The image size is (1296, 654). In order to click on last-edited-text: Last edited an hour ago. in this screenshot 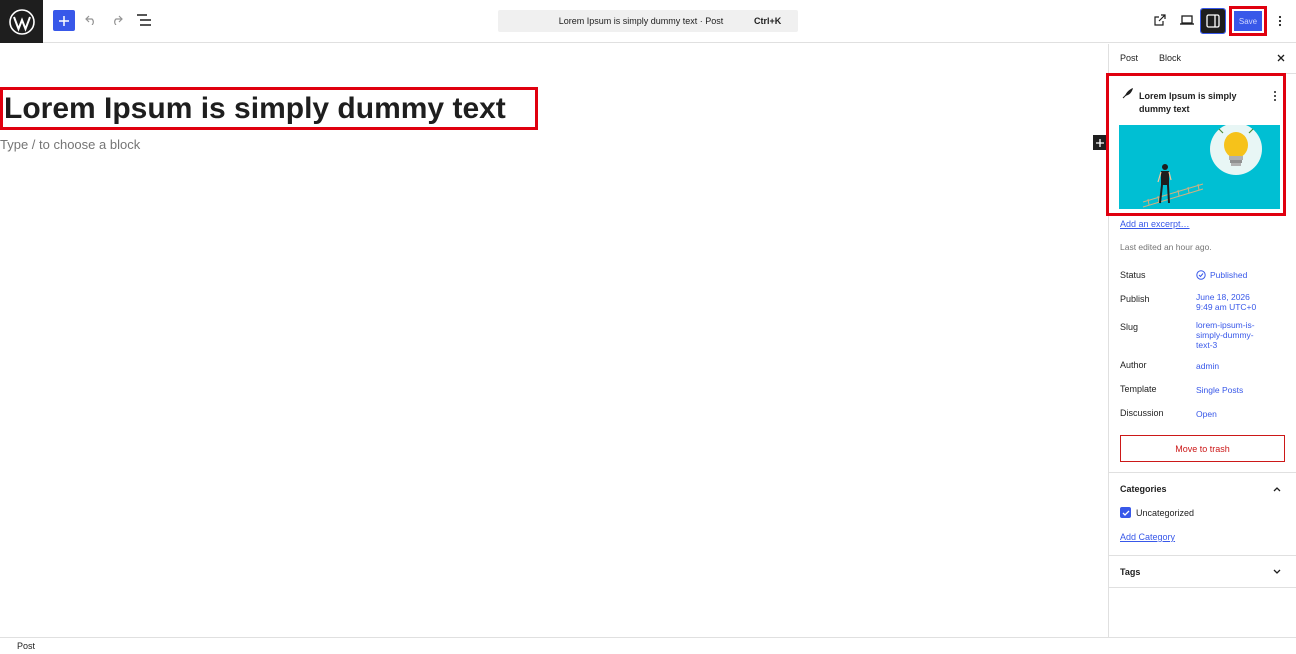, I will do `click(1166, 247)`.